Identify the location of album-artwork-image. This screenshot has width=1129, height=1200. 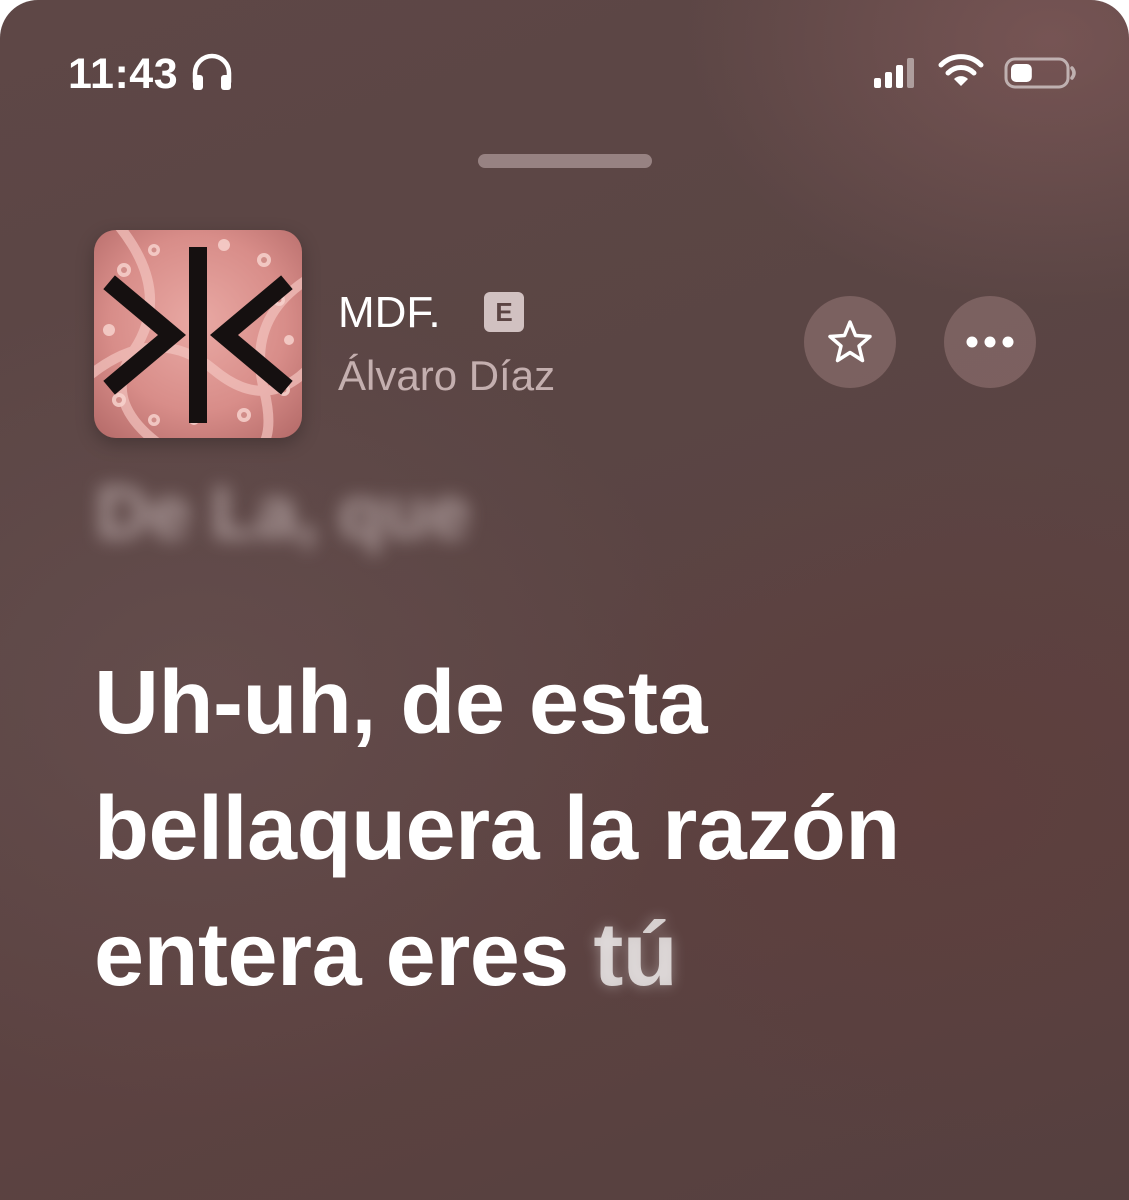
(198, 334).